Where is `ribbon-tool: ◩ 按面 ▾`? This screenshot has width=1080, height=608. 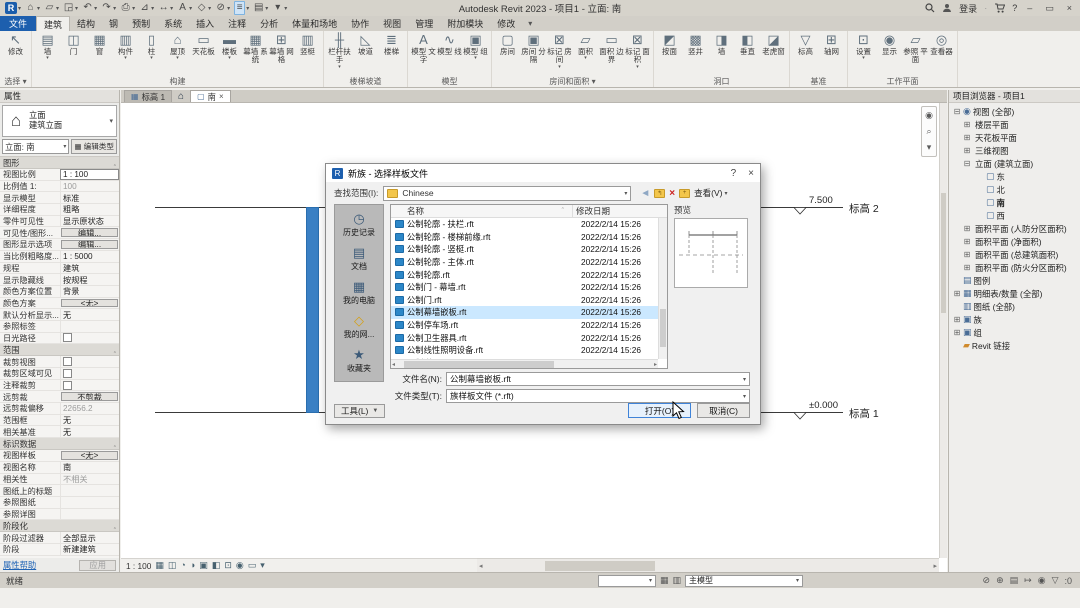
ribbon-tool: ◩ 按面 ▾ is located at coordinates (669, 44).